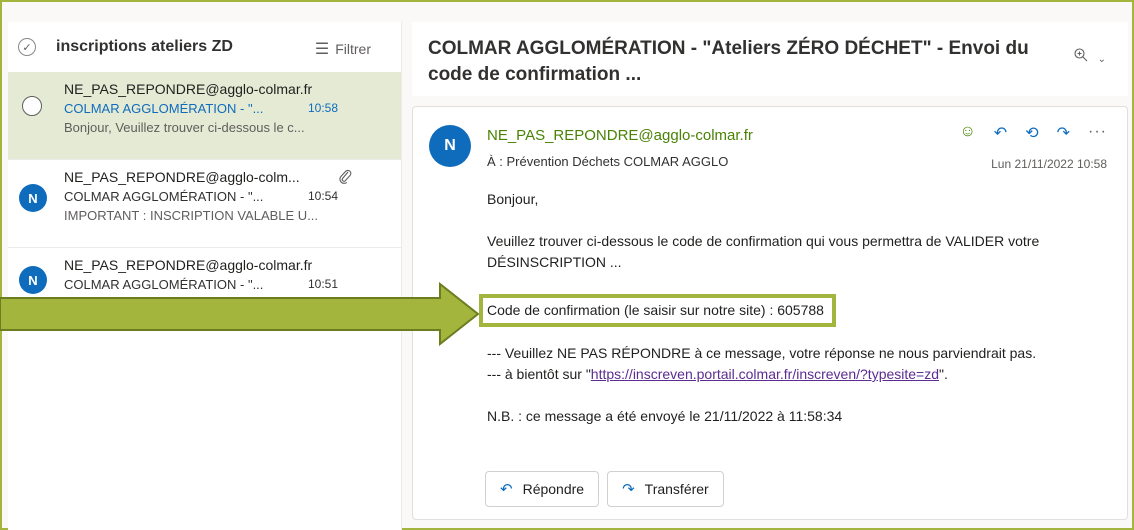  I want to click on reply-label: Répondre, so click(553, 489).